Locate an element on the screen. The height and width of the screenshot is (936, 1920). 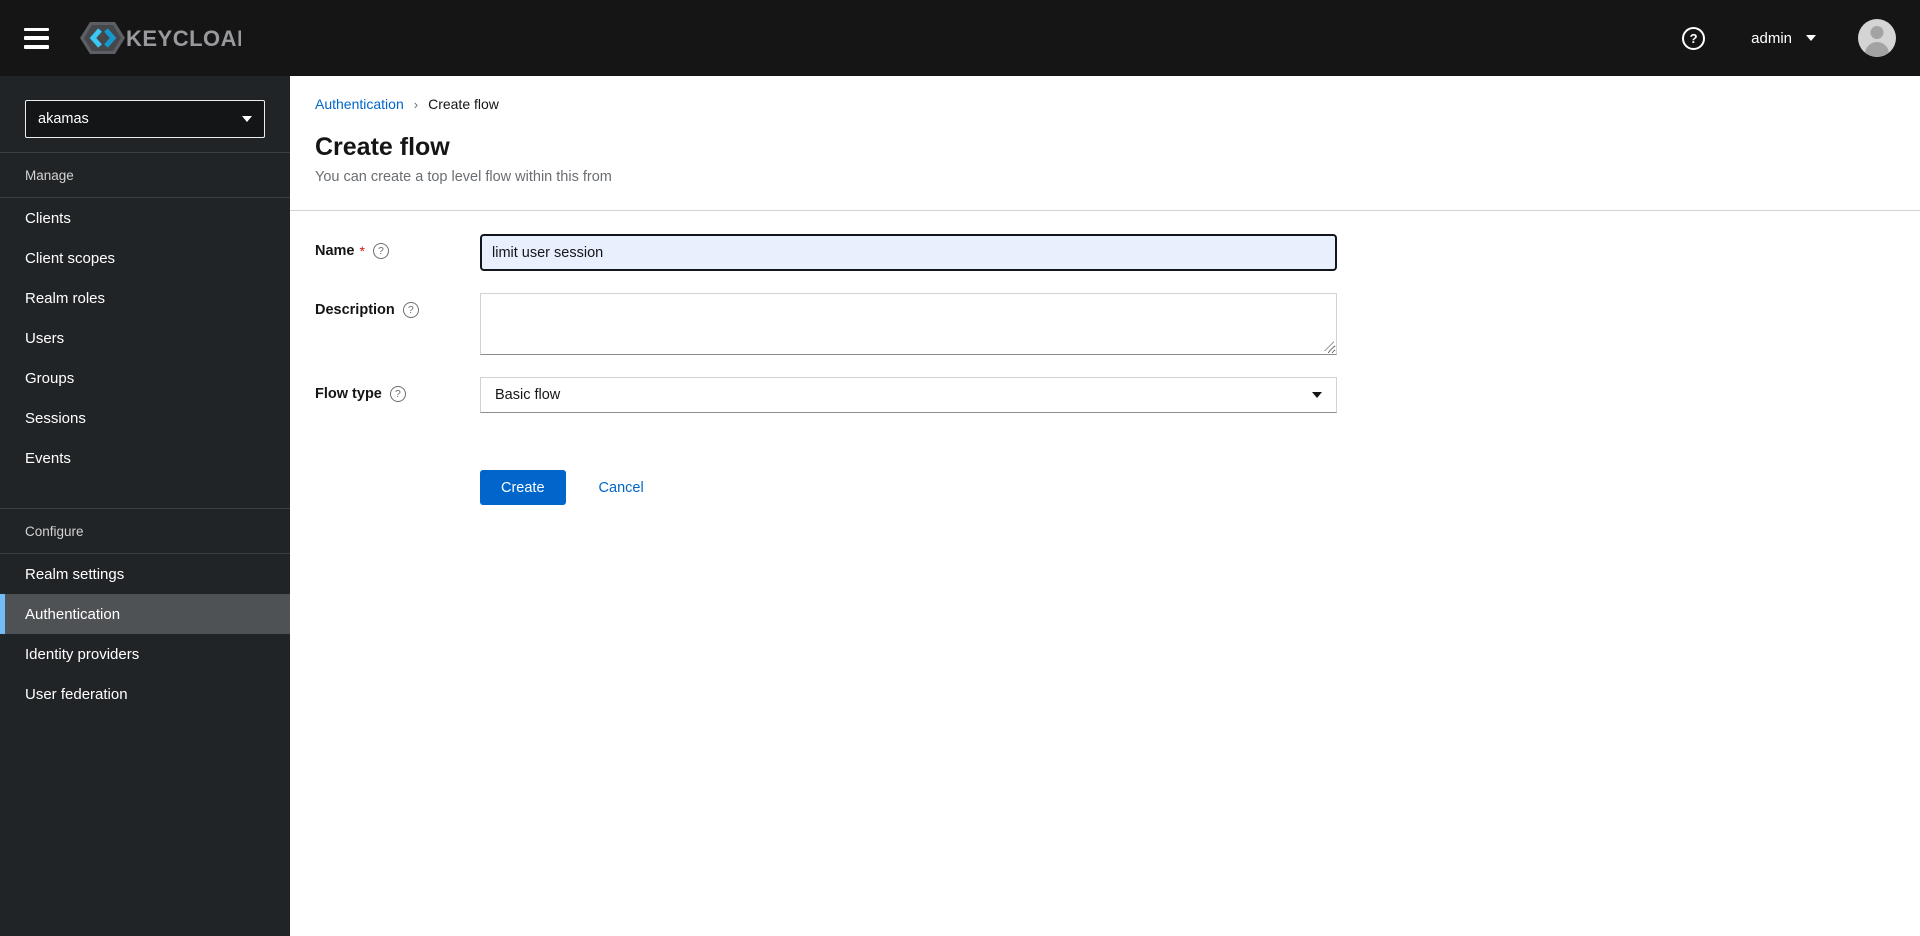
nav-section-title-manage: Manage is located at coordinates (145, 175).